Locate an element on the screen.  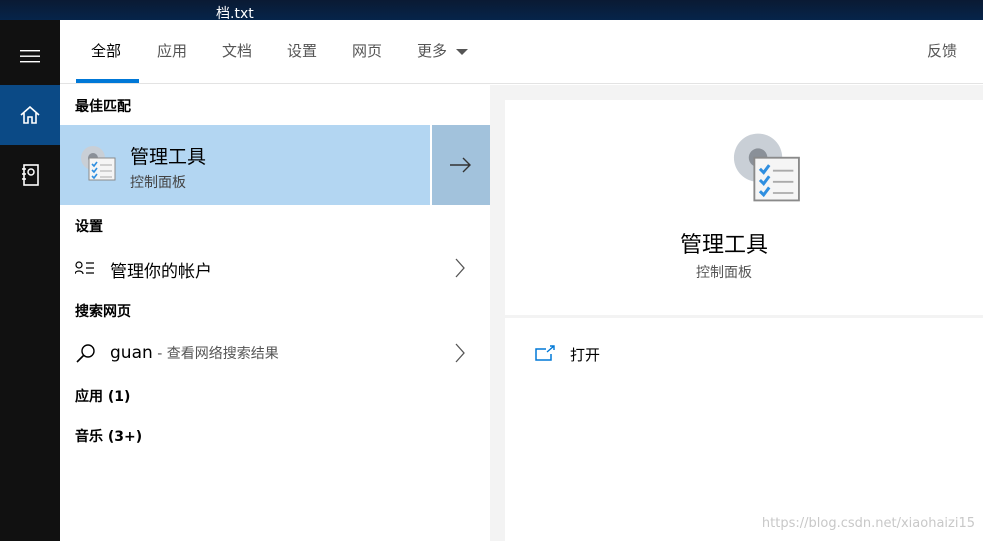
open-external-icon is located at coordinates (545, 353).